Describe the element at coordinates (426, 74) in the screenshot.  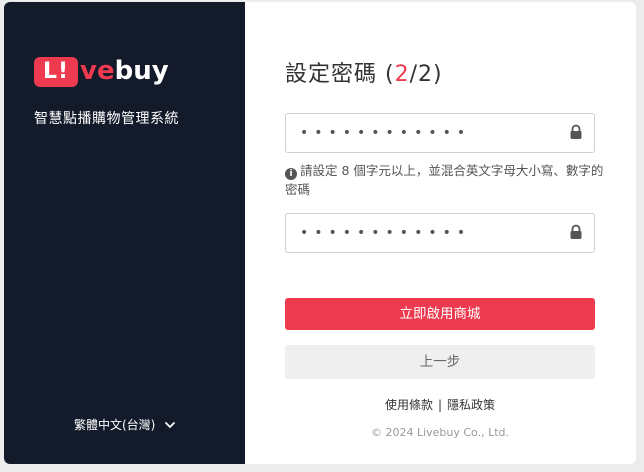
I see `title-suffix: /2)` at that location.